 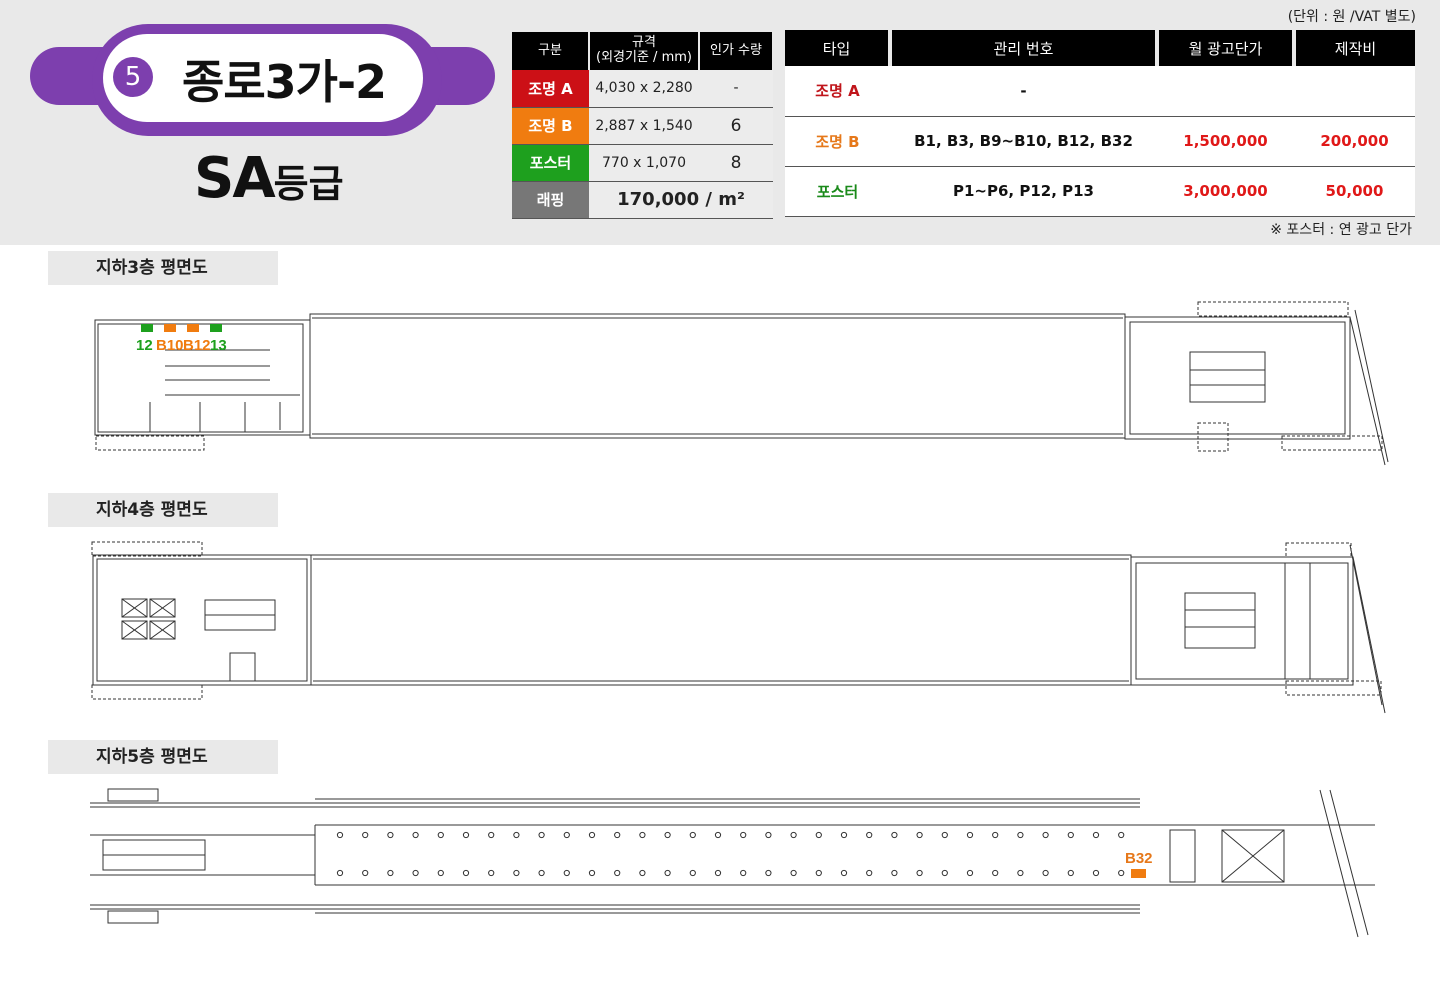 I want to click on price-ids: P1~P6, P12, P13, so click(x=1023, y=191).